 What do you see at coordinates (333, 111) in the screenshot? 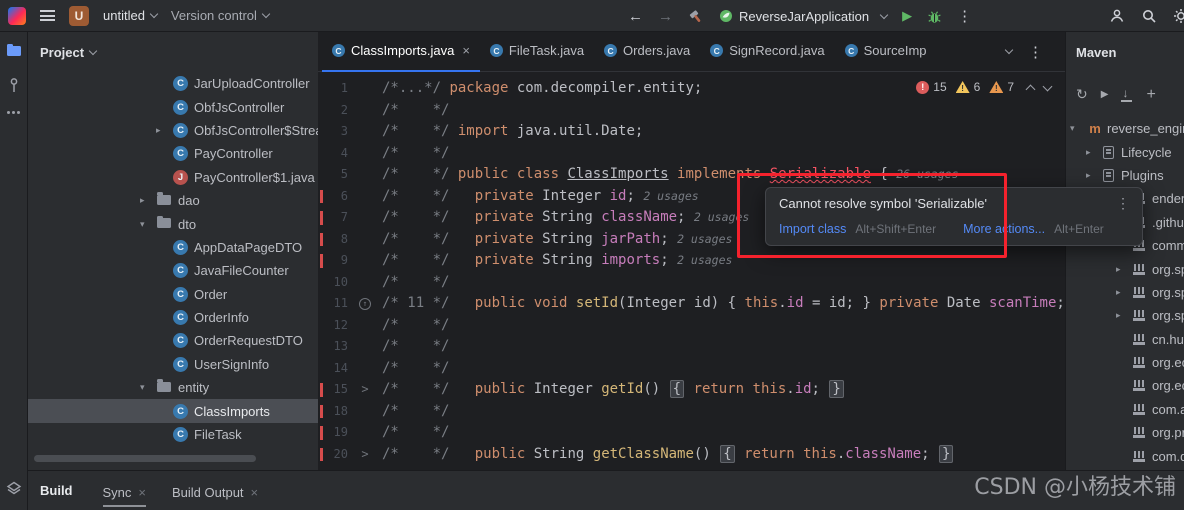
I see `line-number: 2` at bounding box center [333, 111].